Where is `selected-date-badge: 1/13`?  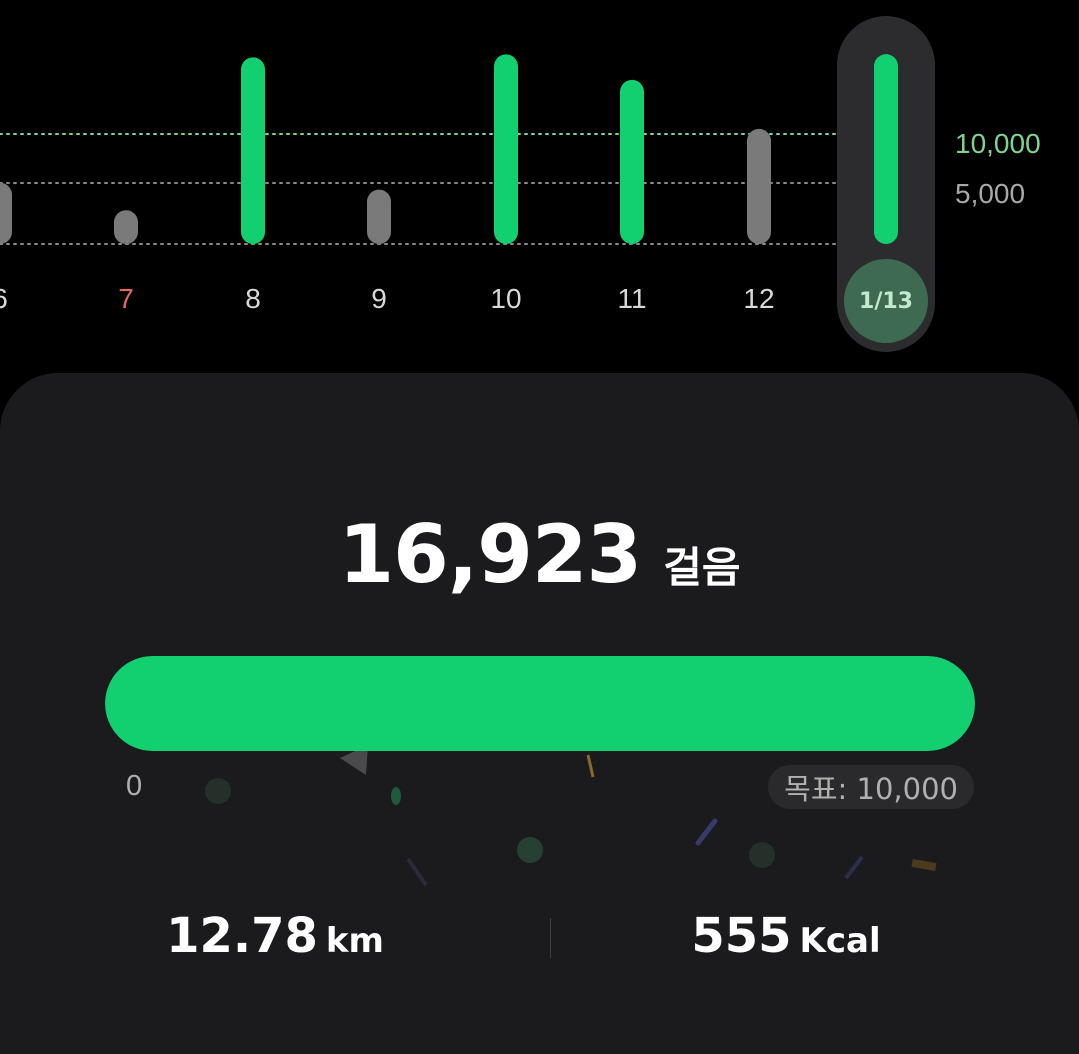 selected-date-badge: 1/13 is located at coordinates (886, 301).